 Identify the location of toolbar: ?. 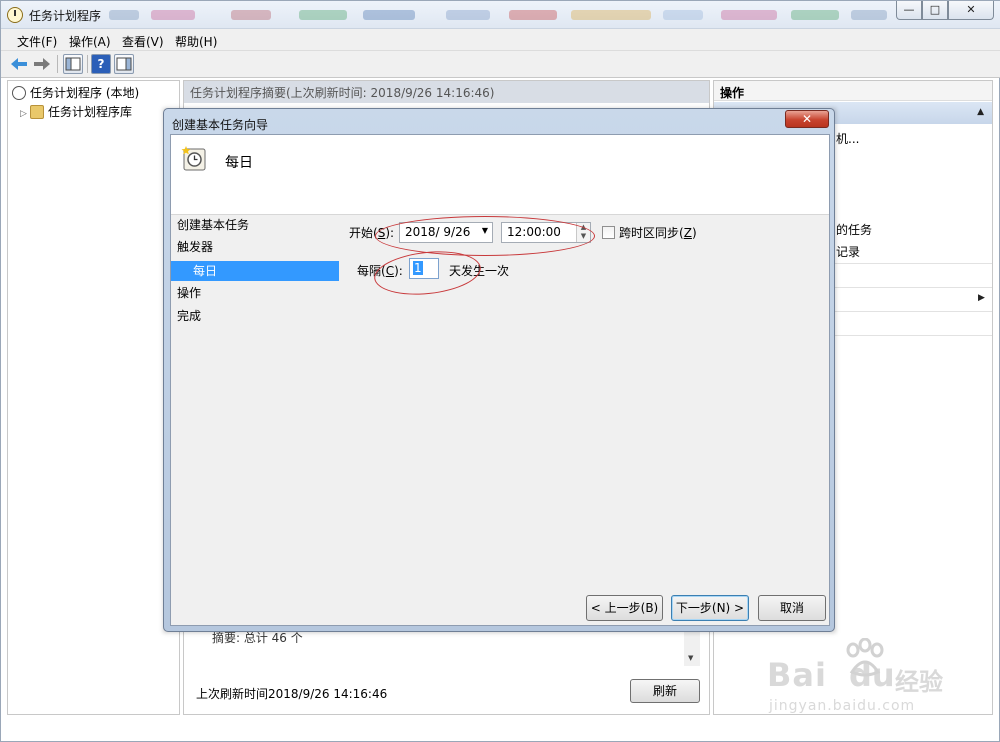
(500, 64).